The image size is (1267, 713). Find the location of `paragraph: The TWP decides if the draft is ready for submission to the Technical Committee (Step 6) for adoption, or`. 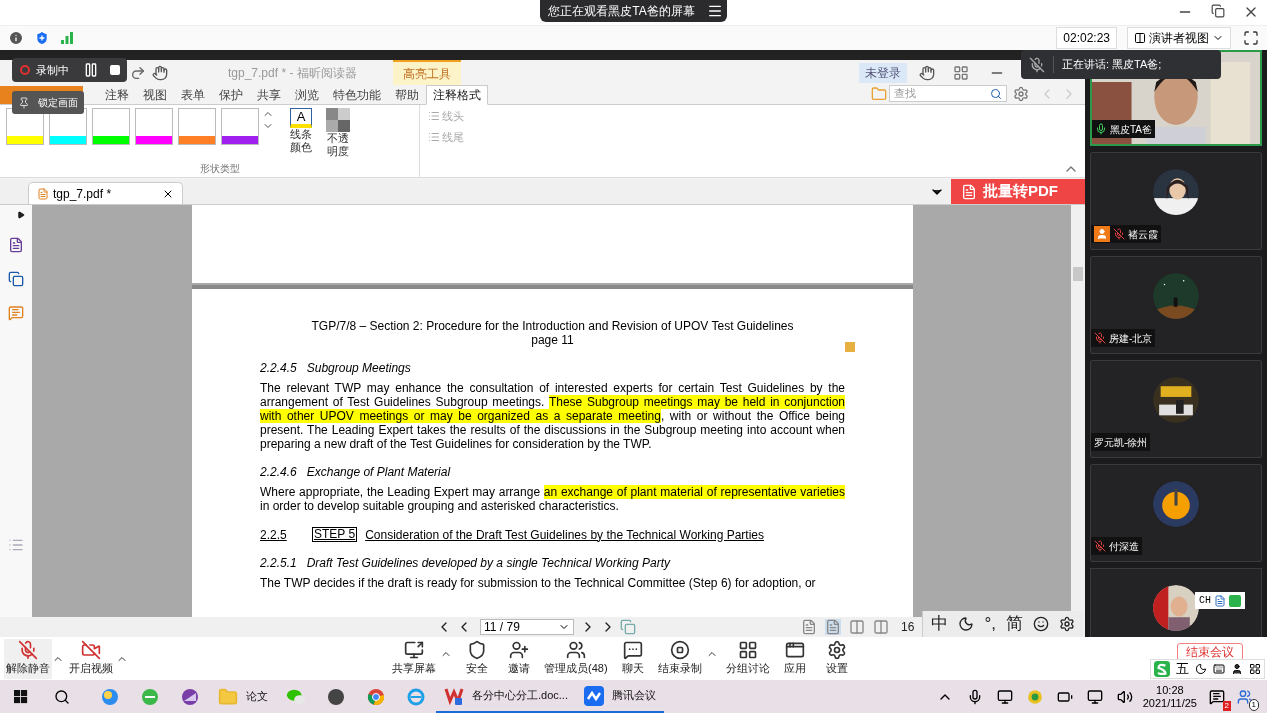

paragraph: The TWP decides if the draft is ready for submission to the Technical Committee (Step 6) for adoption, or is located at coordinates (538, 583).